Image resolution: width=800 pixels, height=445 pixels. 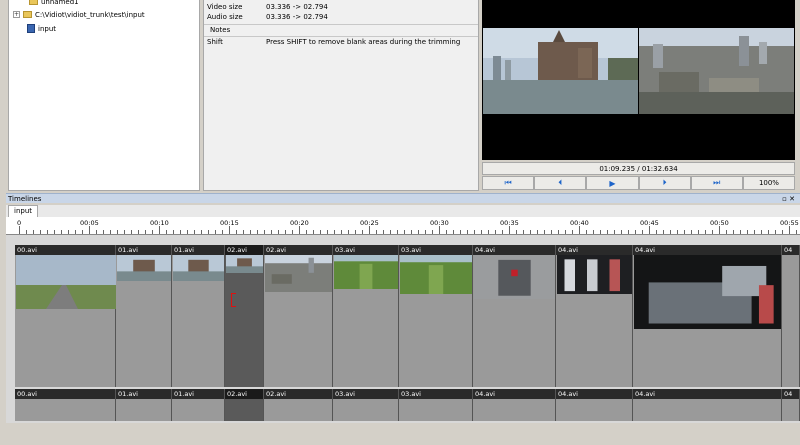 I want to click on previous-icon: ⏴, so click(x=560, y=183).